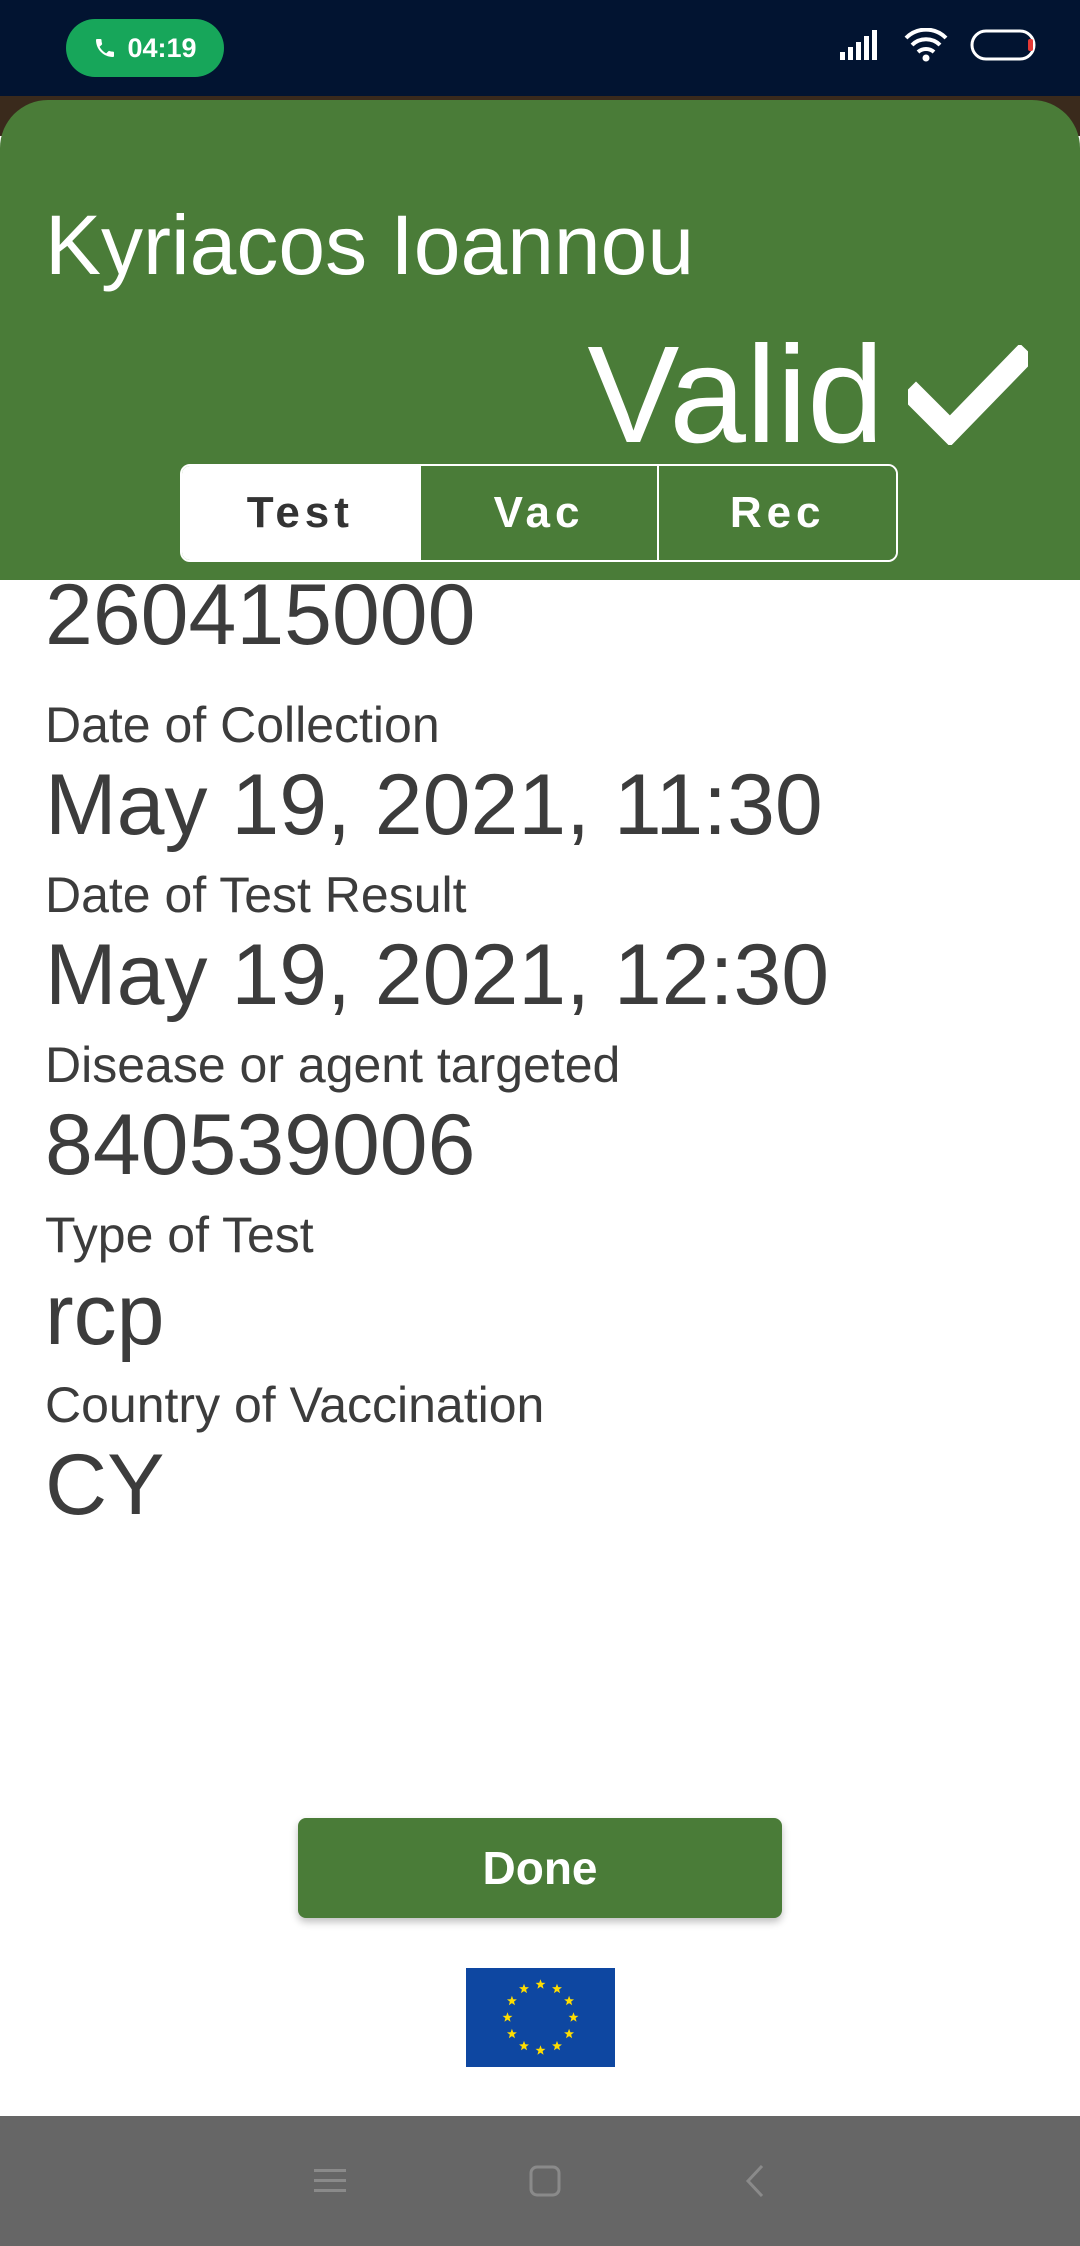 This screenshot has width=1080, height=2246. I want to click on field-value: rcp, so click(105, 1315).